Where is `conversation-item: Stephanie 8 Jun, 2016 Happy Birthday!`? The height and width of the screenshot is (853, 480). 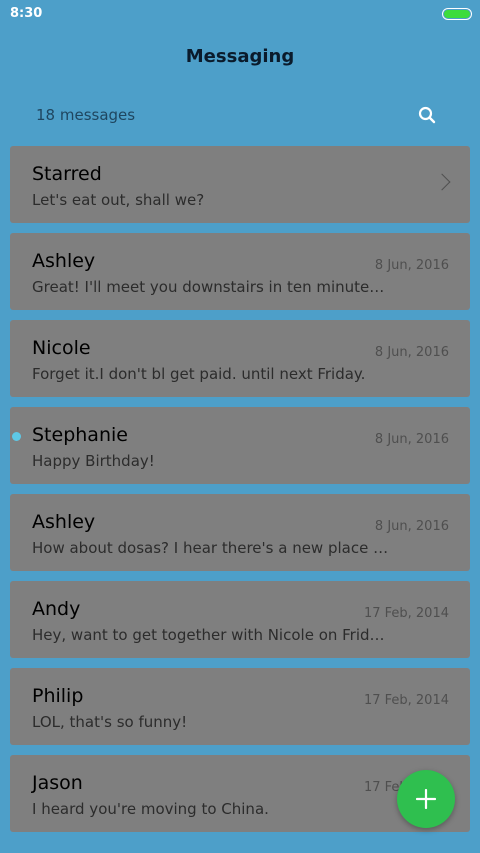 conversation-item: Stephanie 8 Jun, 2016 Happy Birthday! is located at coordinates (240, 445).